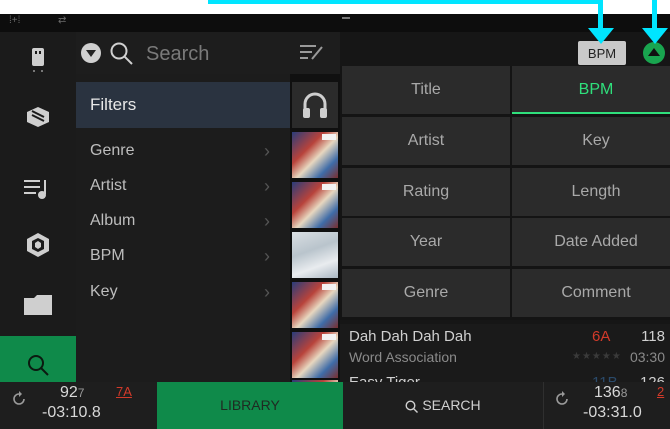  I want to click on playlists-icon, so click(35, 189).